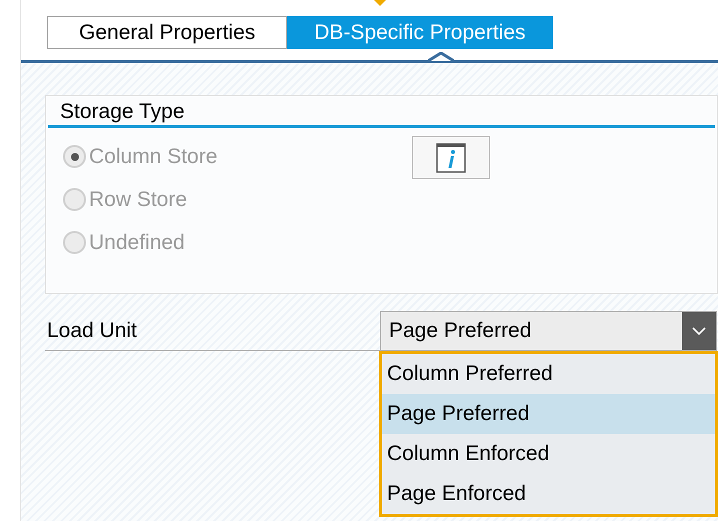 The image size is (718, 521). What do you see at coordinates (380, 3) in the screenshot?
I see `marker-triangle-icon` at bounding box center [380, 3].